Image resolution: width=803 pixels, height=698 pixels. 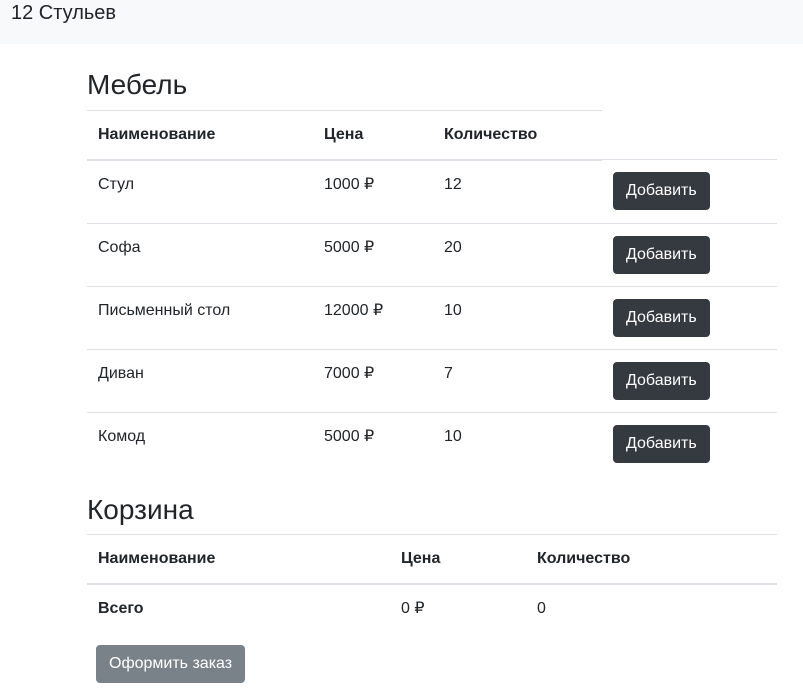 What do you see at coordinates (432, 192) in the screenshot?
I see `table-row: Стул 1000 ₽ 12 Добавить` at bounding box center [432, 192].